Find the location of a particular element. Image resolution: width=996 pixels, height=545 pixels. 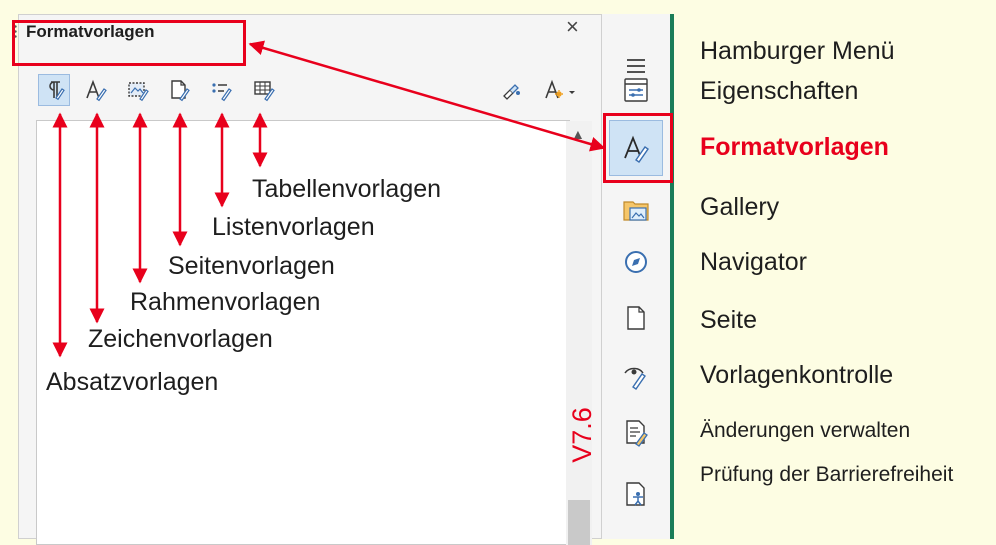

table-styles-button is located at coordinates (264, 90).